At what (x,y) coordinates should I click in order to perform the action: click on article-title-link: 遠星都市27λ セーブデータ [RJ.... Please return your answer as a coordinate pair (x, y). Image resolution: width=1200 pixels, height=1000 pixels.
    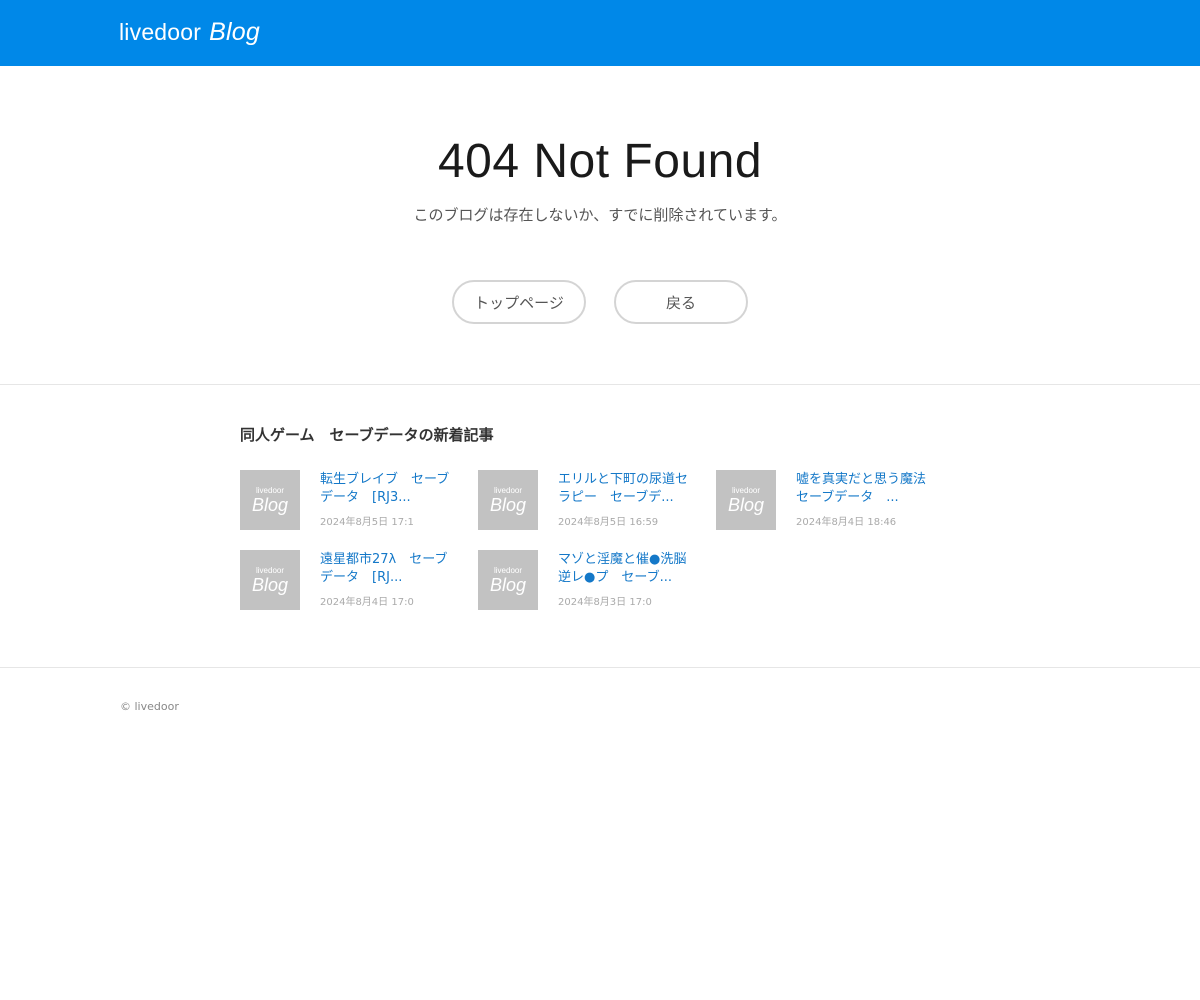
    Looking at the image, I should click on (390, 569).